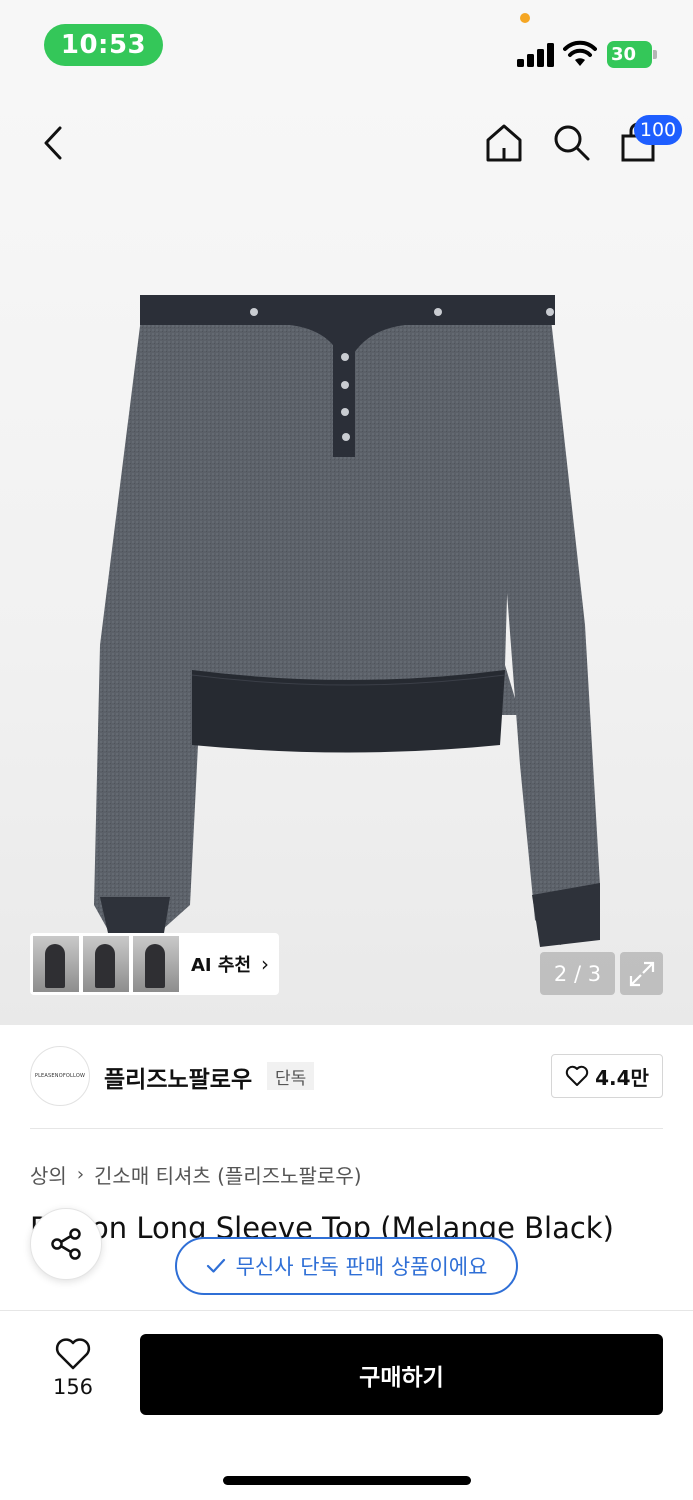  Describe the element at coordinates (658, 130) in the screenshot. I see `cart-count-badge: 100` at that location.